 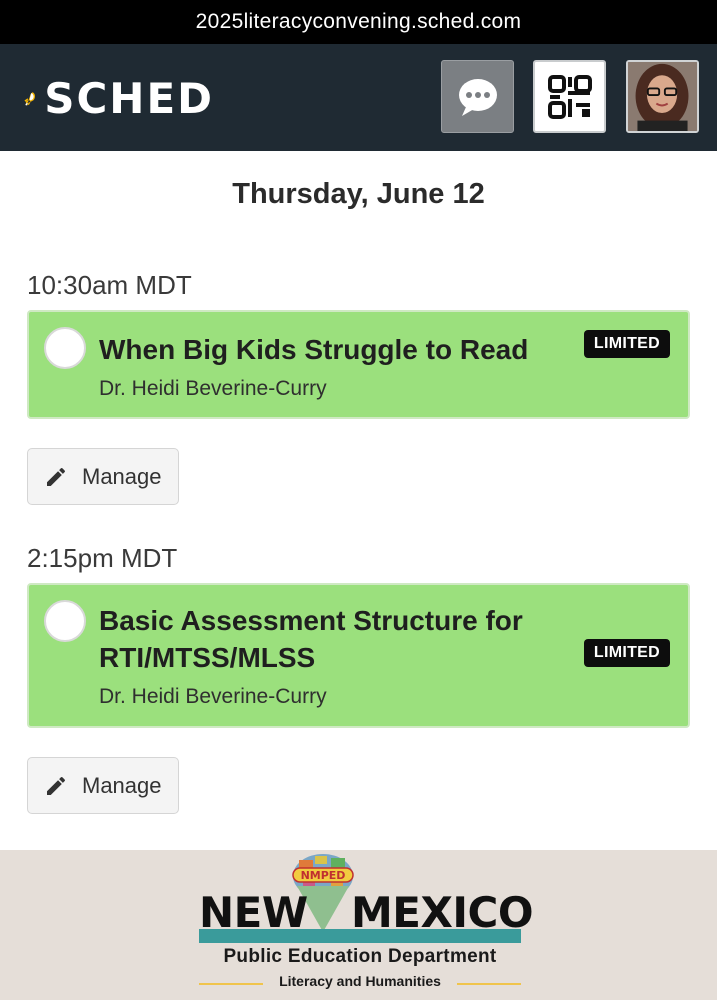 I want to click on sched-logo: SCHED, so click(x=119, y=99).